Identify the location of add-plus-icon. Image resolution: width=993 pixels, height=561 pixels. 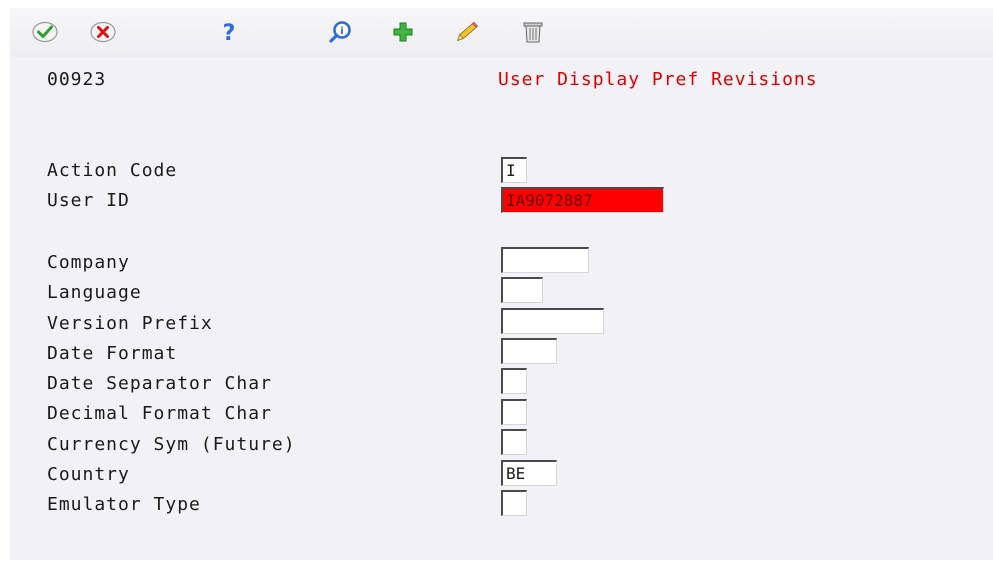
(403, 32).